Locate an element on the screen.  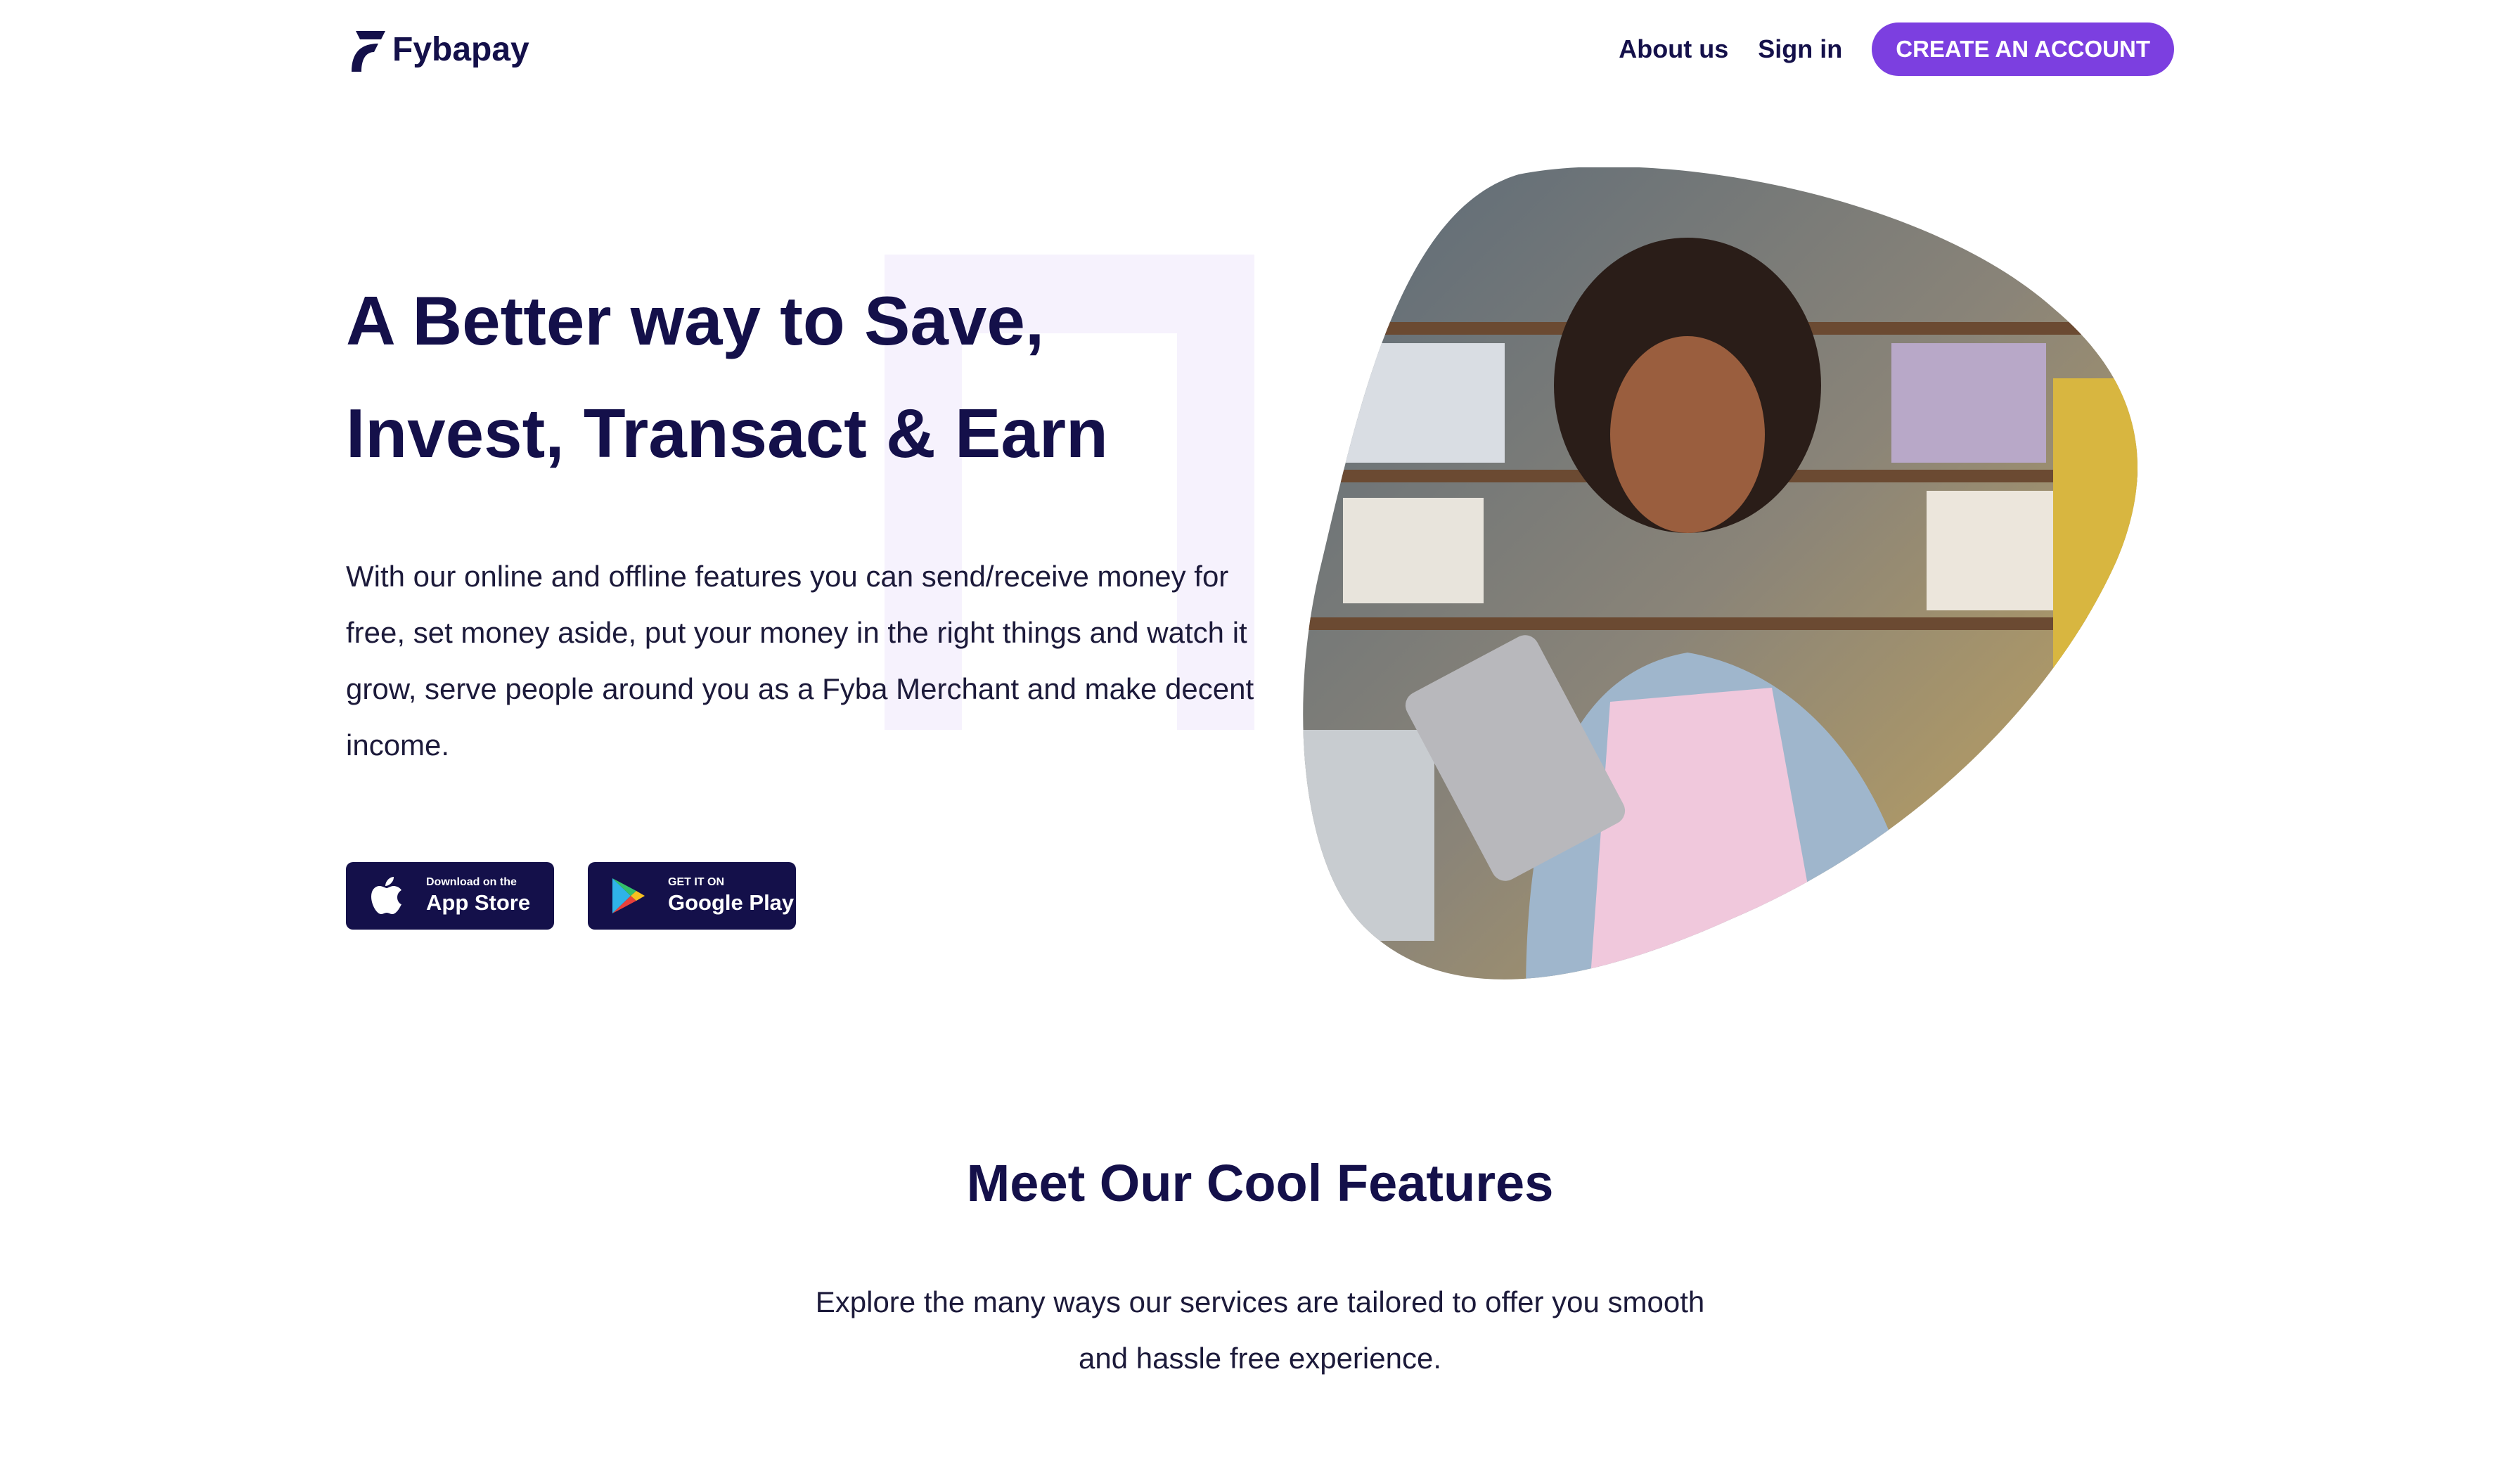
nav-about-us: About us is located at coordinates (1673, 49).